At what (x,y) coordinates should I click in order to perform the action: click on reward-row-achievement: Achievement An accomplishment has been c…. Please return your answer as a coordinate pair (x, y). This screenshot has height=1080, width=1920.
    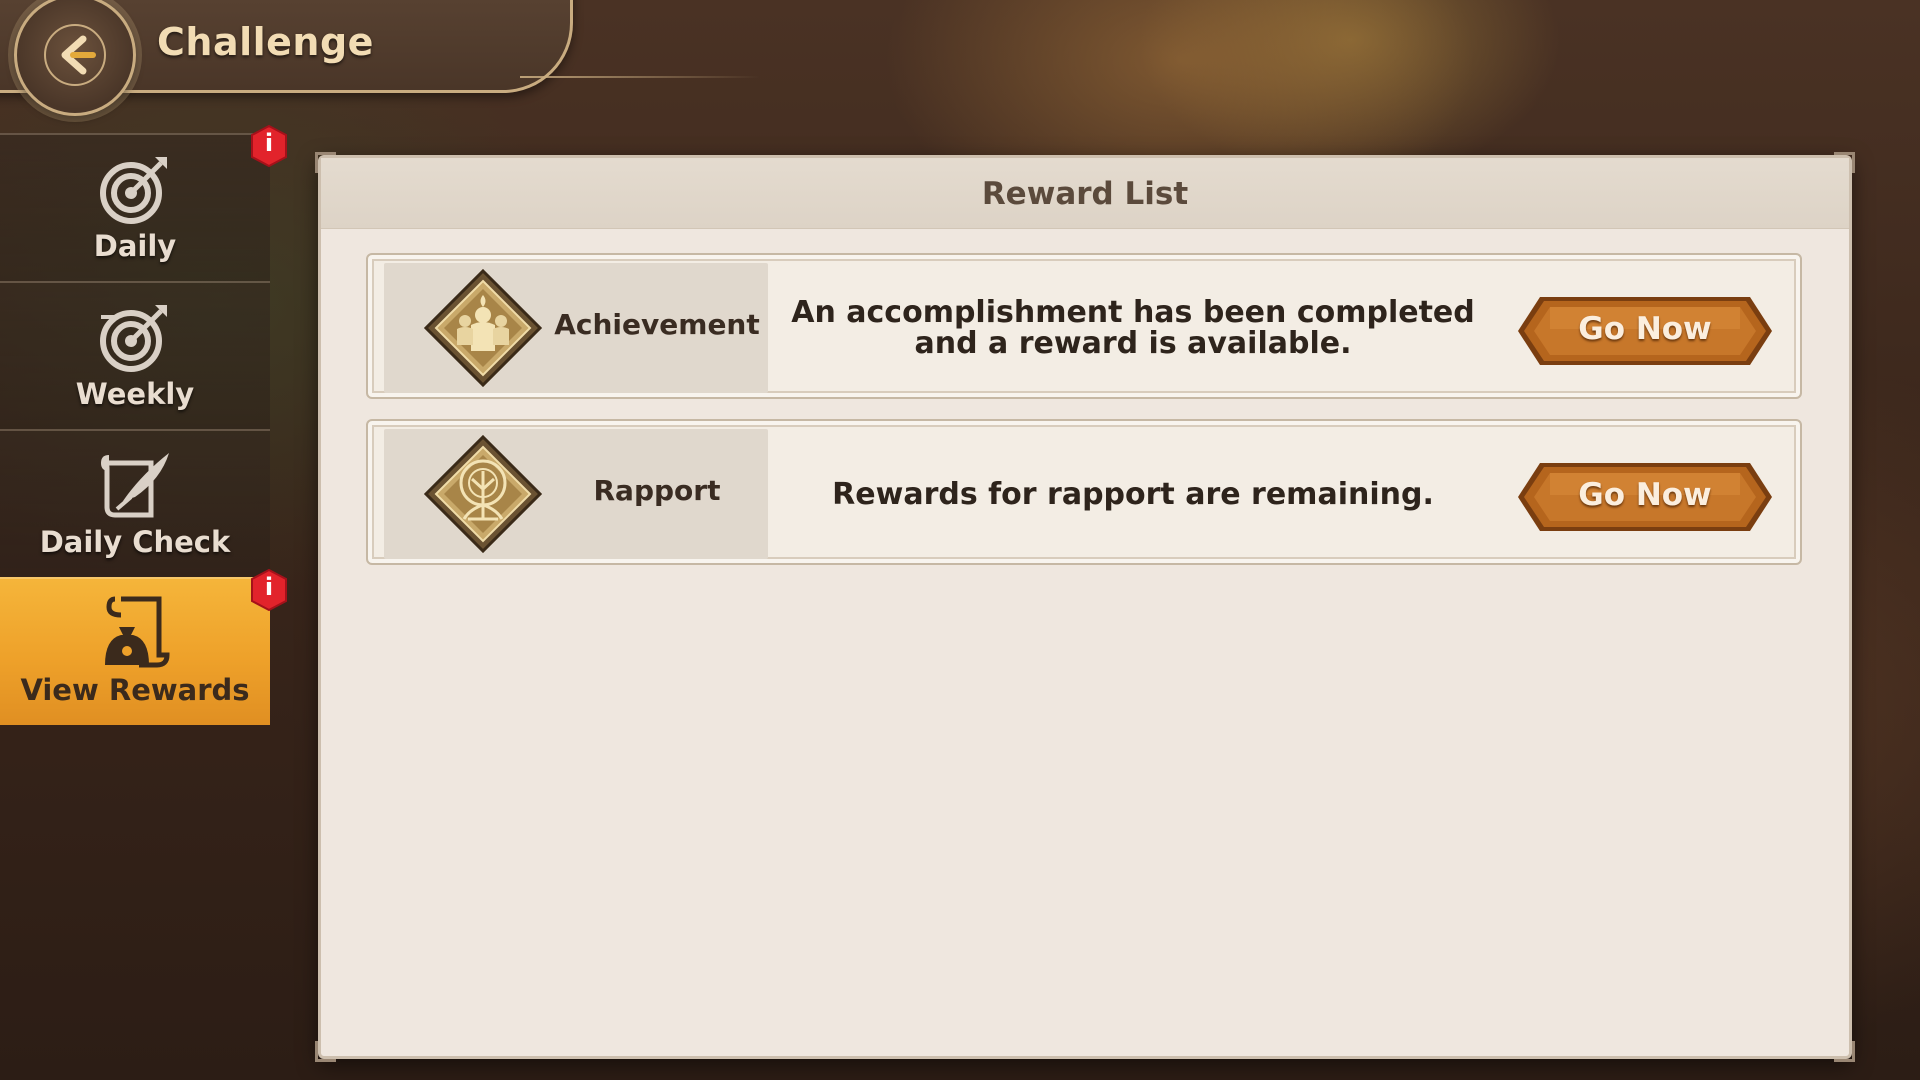
    Looking at the image, I should click on (1084, 326).